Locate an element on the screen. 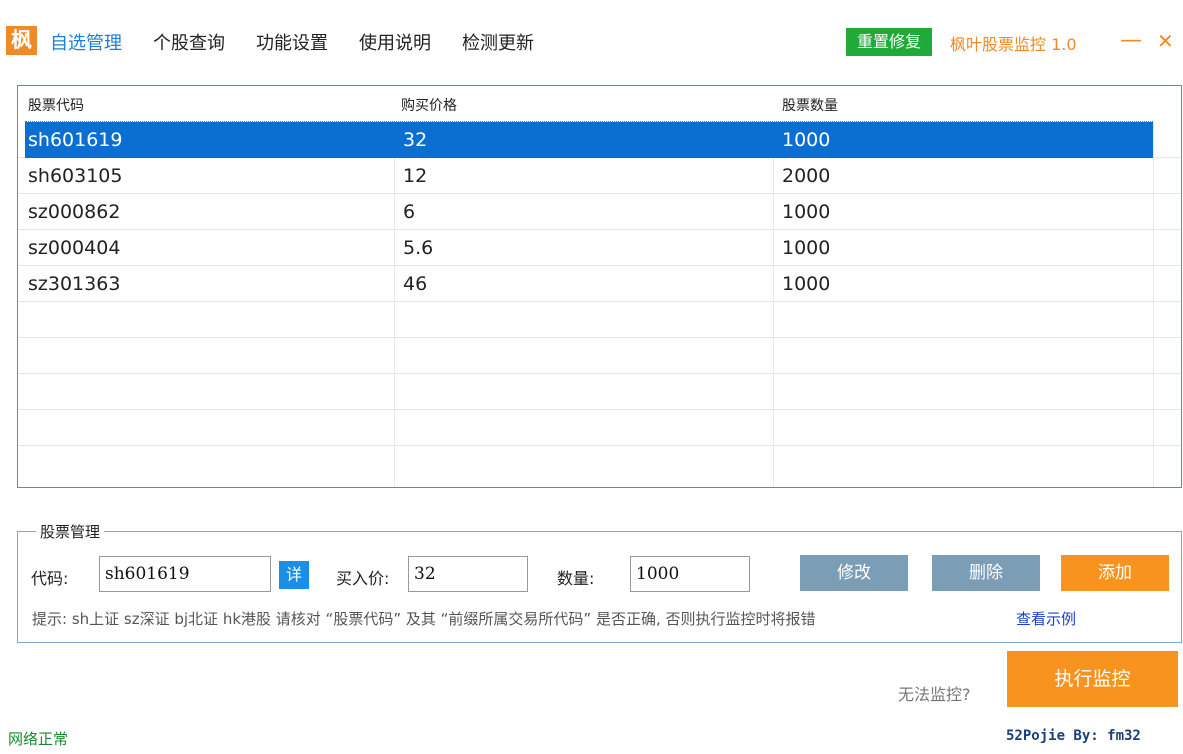 The image size is (1183, 754). cell-price: 5.6 is located at coordinates (418, 248).